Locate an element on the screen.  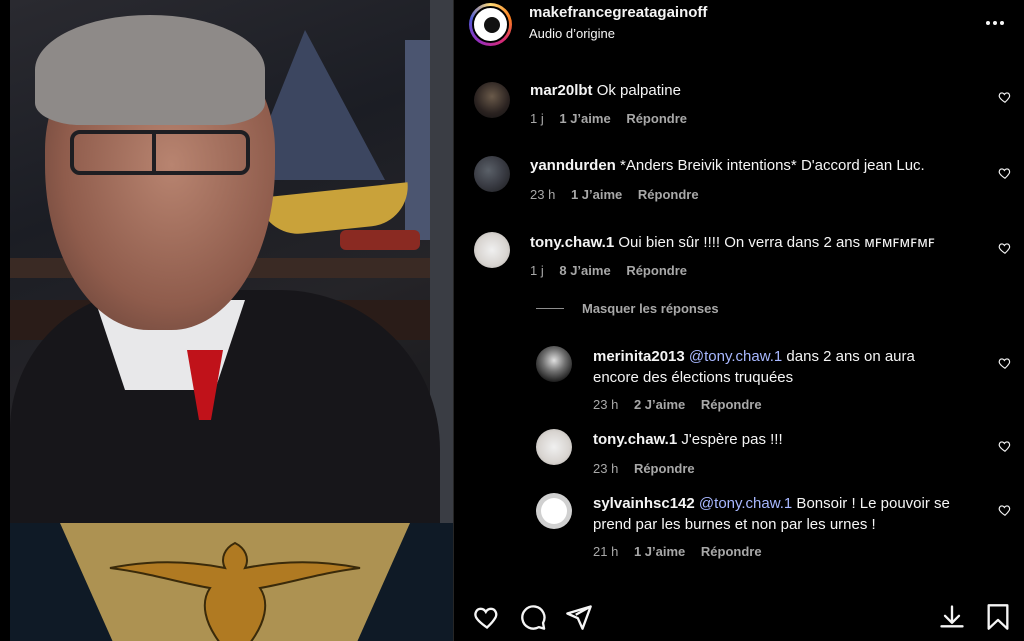
comment-meta: 1 j 1 J’aime Répondre is located at coordinates (614, 118).